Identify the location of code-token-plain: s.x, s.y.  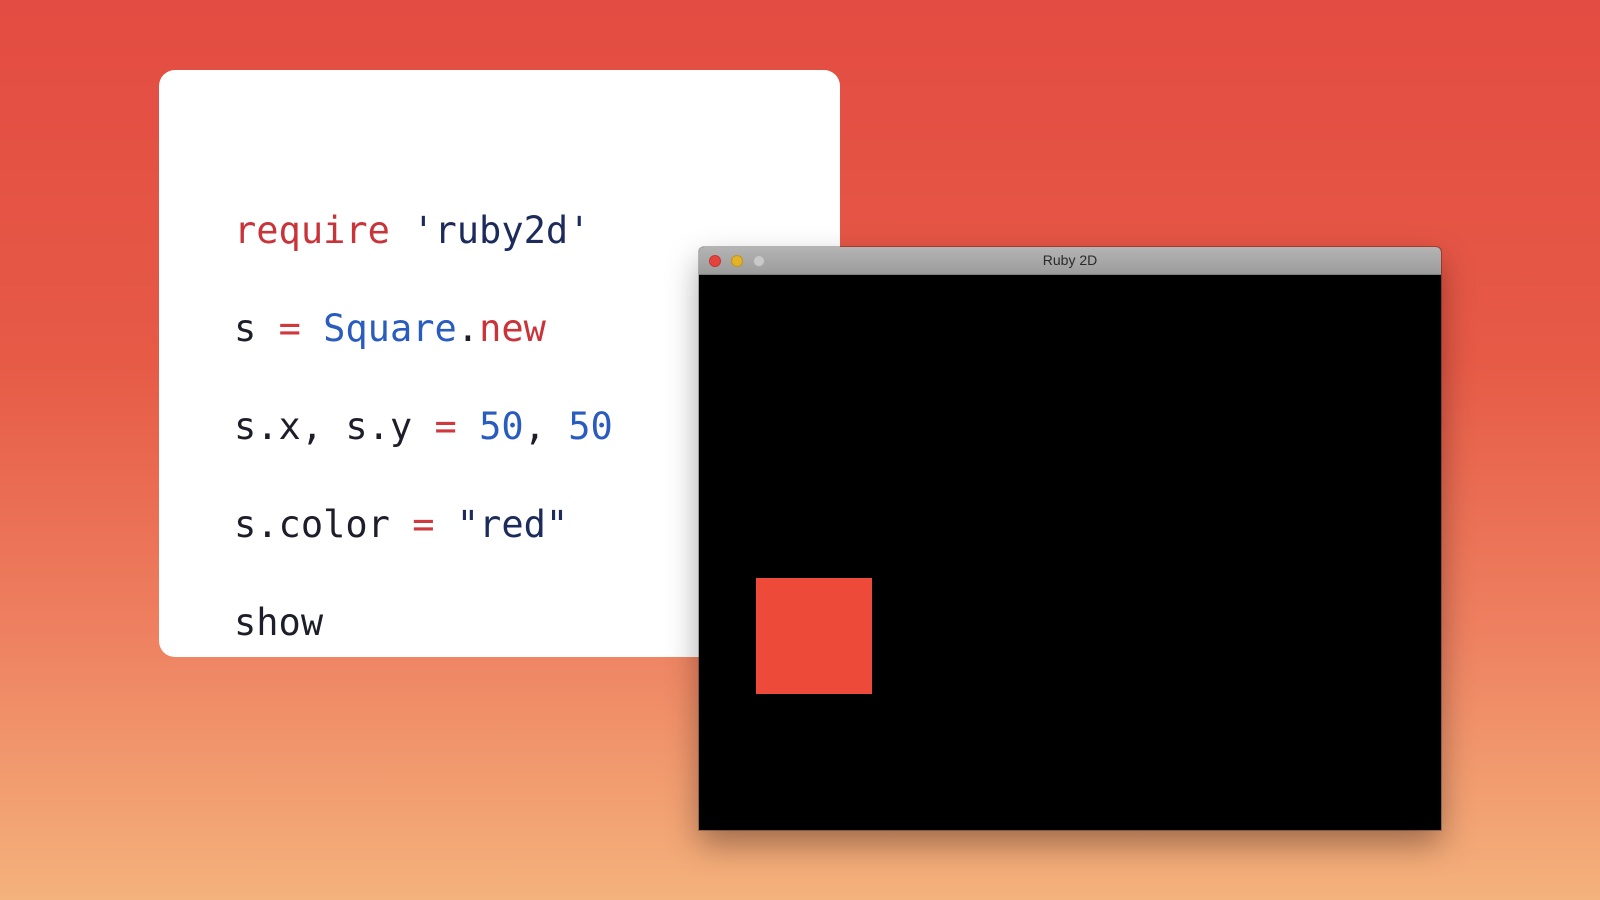
(323, 426).